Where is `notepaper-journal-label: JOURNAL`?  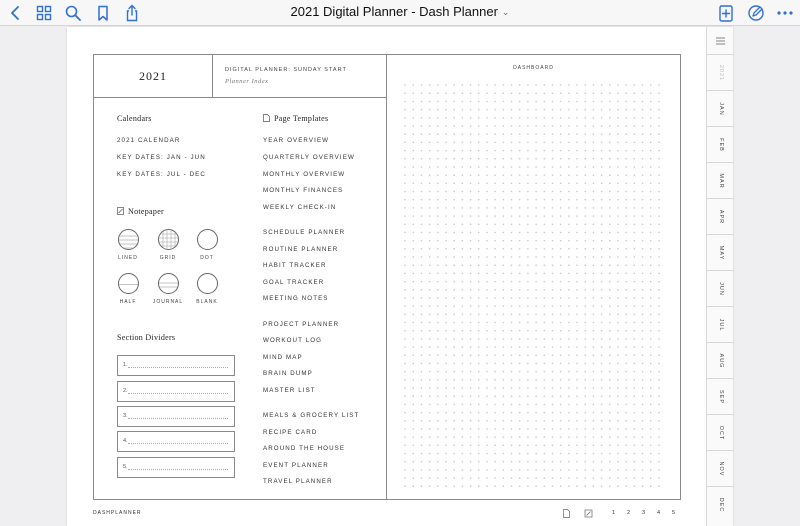
notepaper-journal-label: JOURNAL is located at coordinates (168, 302).